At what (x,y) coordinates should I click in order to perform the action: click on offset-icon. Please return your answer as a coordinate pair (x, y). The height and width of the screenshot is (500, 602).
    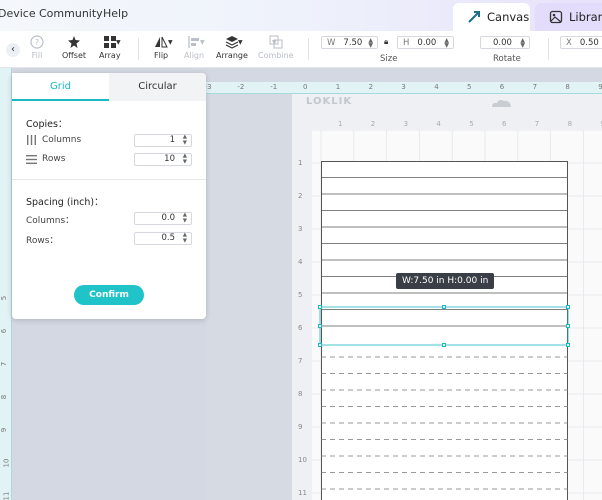
    Looking at the image, I should click on (74, 42).